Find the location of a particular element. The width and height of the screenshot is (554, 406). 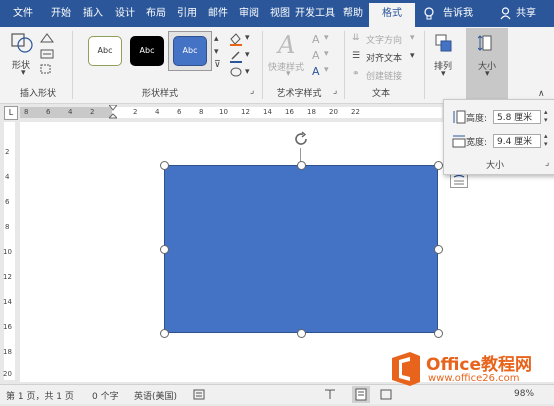

create-link-button: 创建链接 is located at coordinates (384, 75).